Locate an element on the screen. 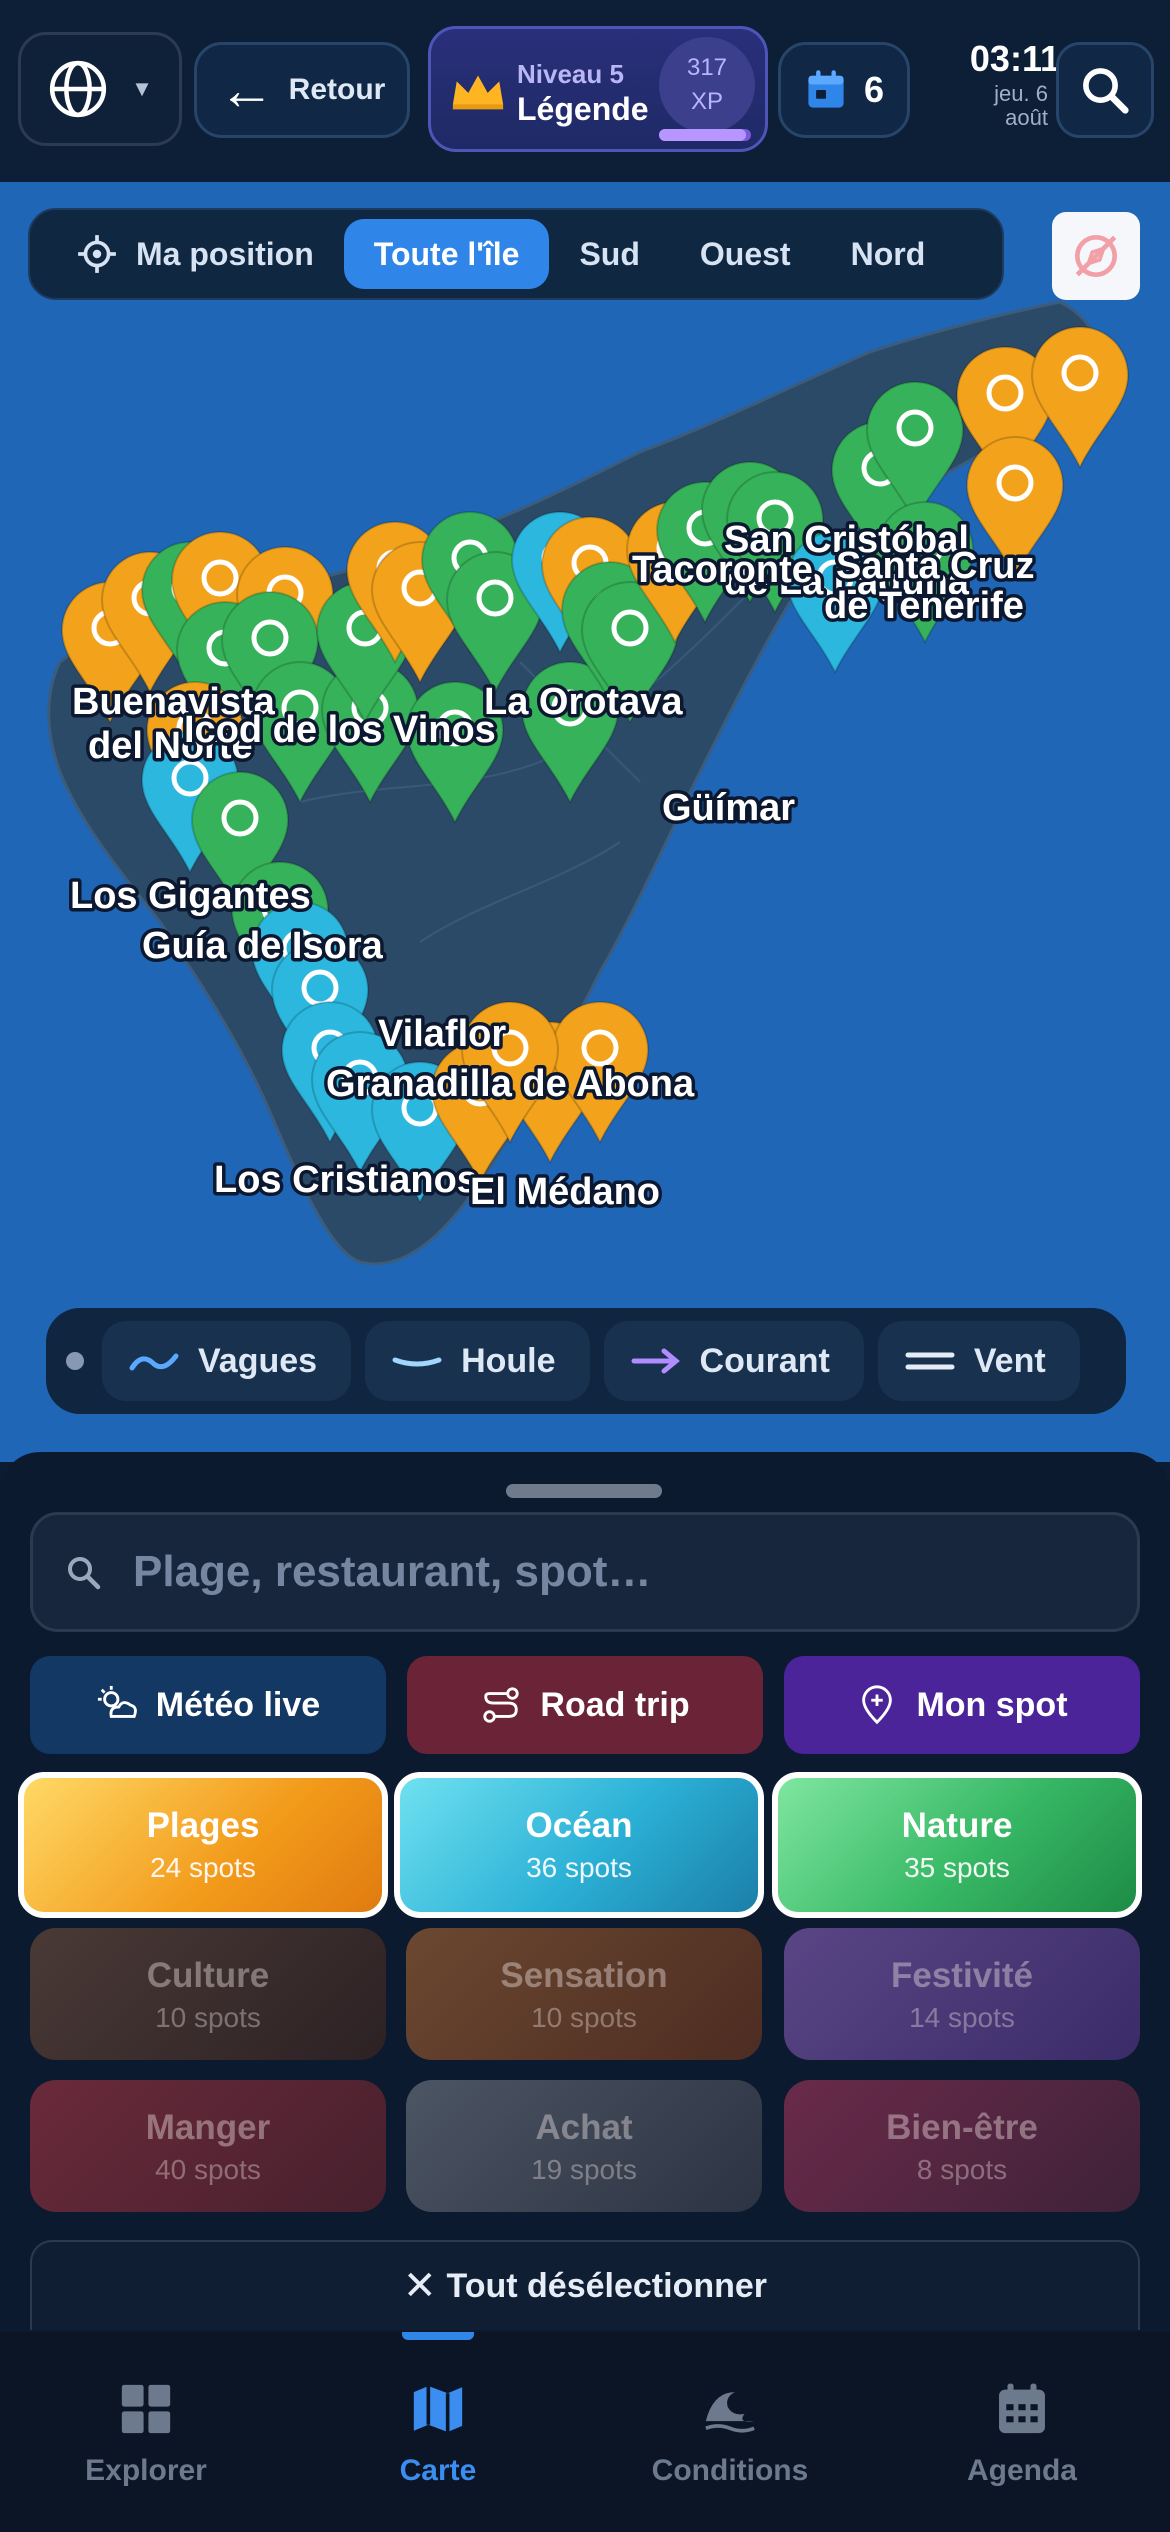 This screenshot has width=1170, height=2532. category-name: Plages is located at coordinates (203, 1825).